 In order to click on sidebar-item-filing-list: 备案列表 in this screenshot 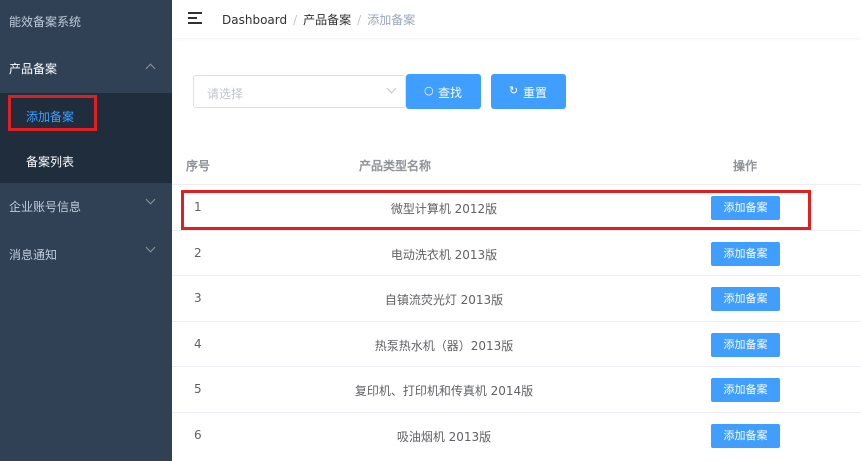, I will do `click(86, 160)`.